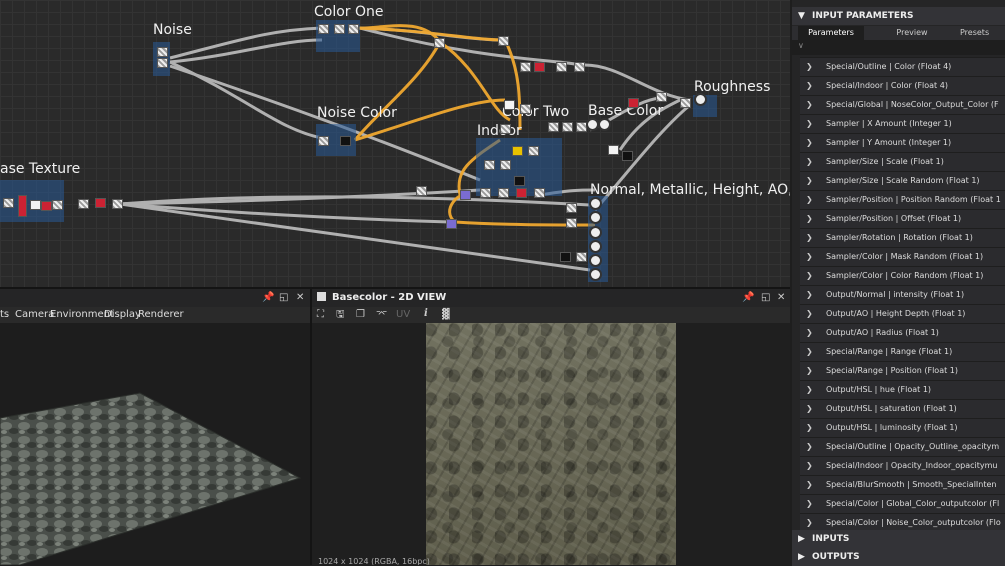 This screenshot has width=1005, height=566. I want to click on parameter-row: ❯ Sampler/Size | Scale (Float 1), so click(902, 161).